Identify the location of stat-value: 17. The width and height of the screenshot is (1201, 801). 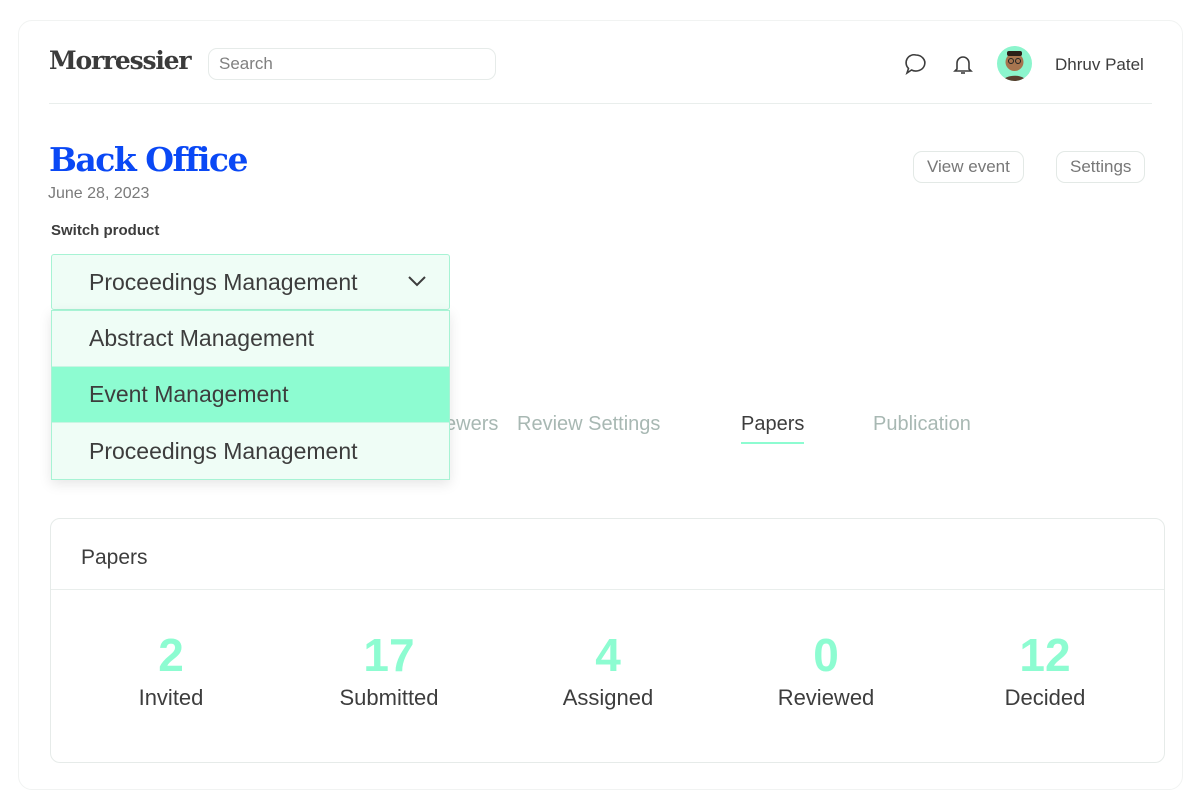
(389, 655).